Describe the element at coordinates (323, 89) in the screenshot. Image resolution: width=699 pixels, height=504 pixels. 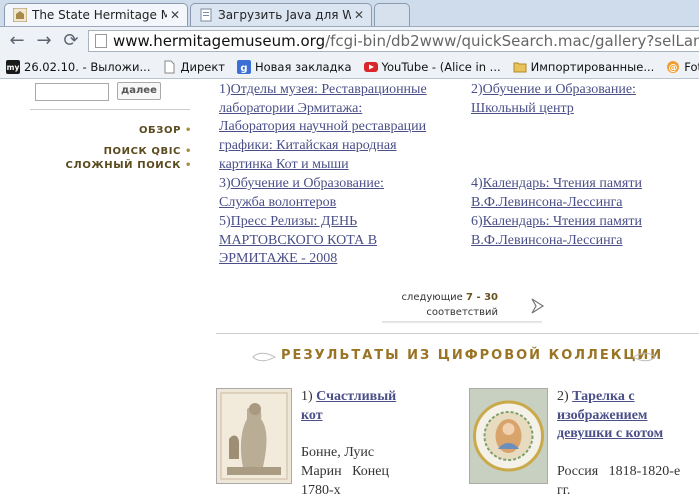
I see `result-line: 1)Отделы музея: Реставрационные` at that location.